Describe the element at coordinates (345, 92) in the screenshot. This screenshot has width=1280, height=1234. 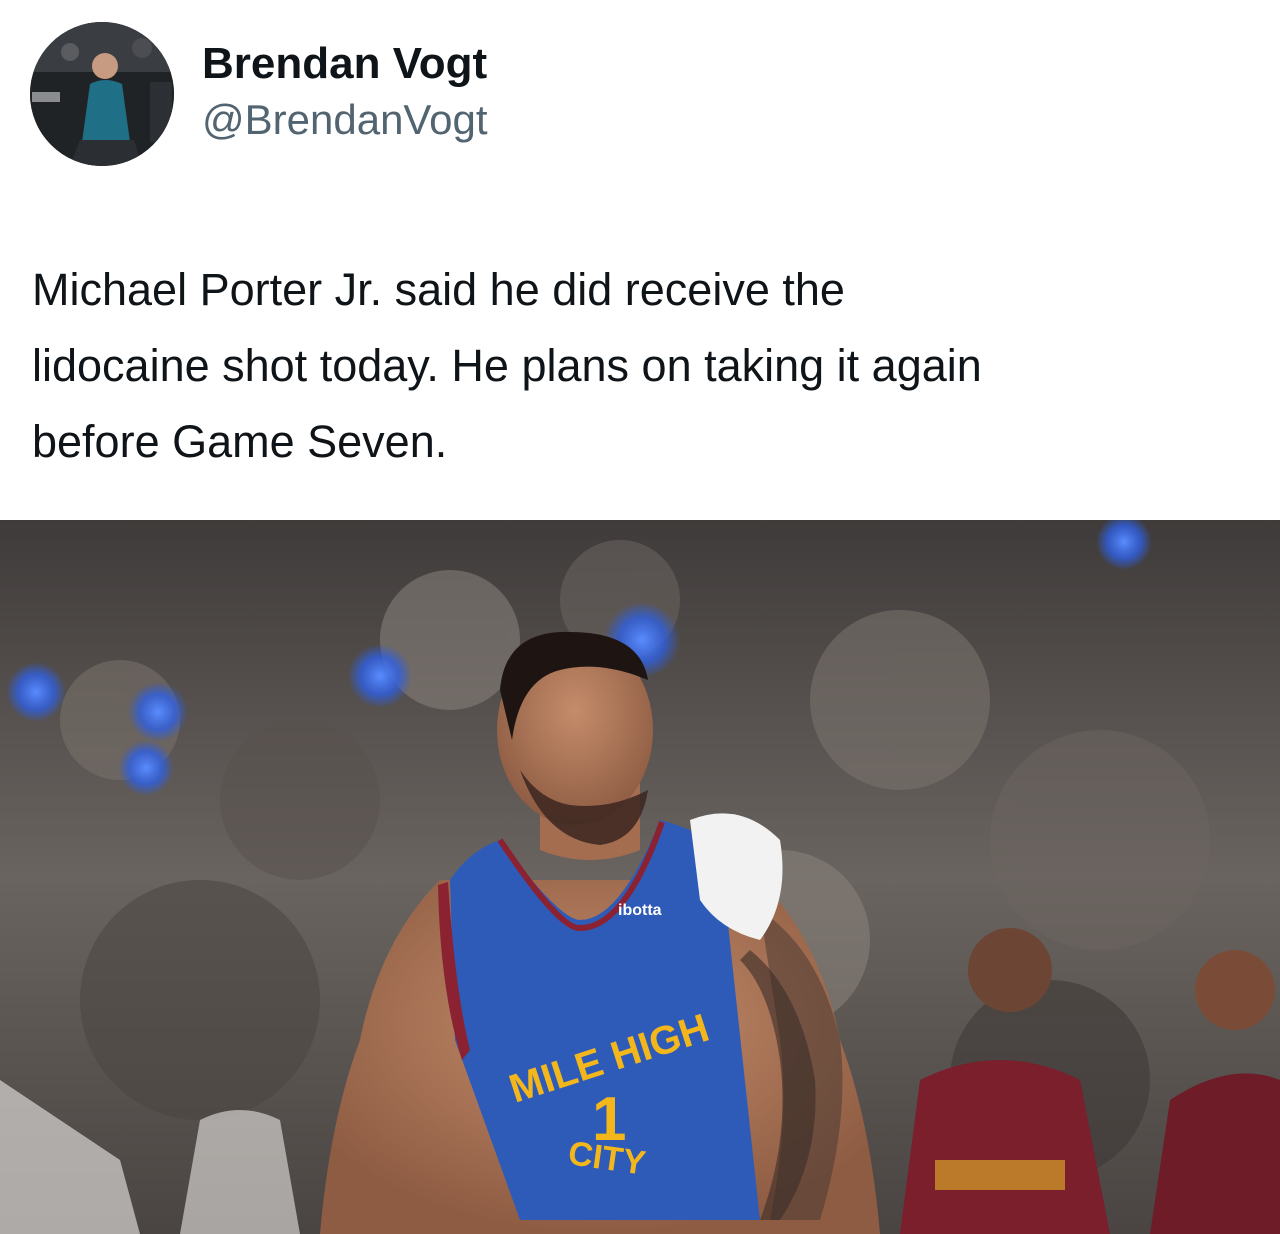
I see `author-names: Brendan Vogt @BrendanVogt` at that location.